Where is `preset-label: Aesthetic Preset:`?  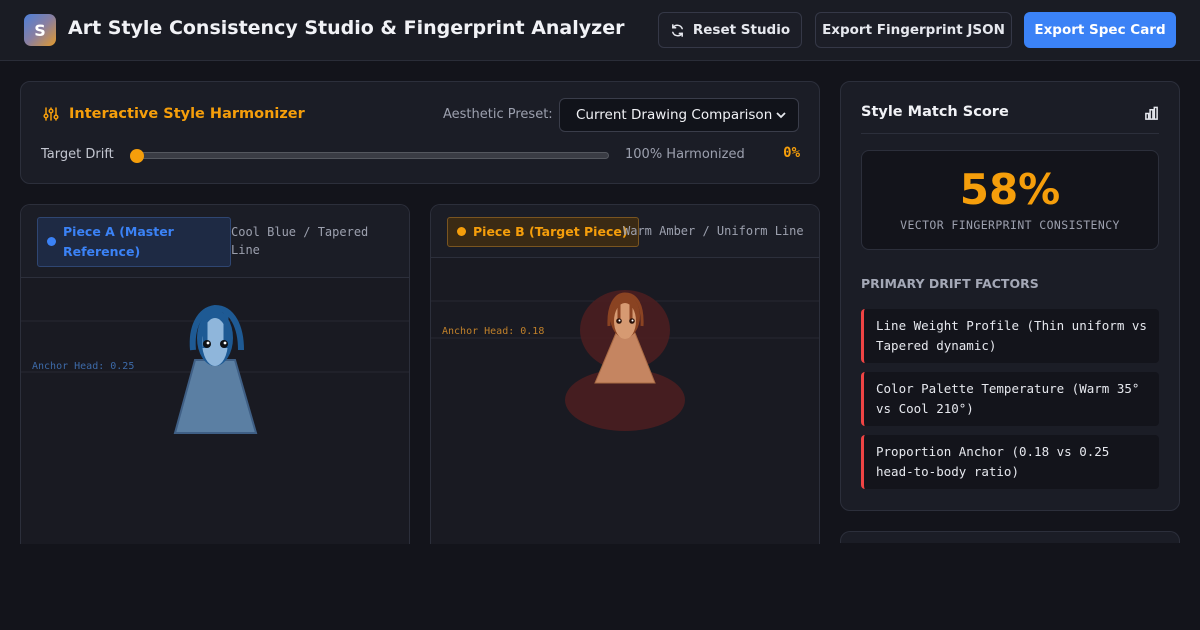
preset-label: Aesthetic Preset: is located at coordinates (498, 114).